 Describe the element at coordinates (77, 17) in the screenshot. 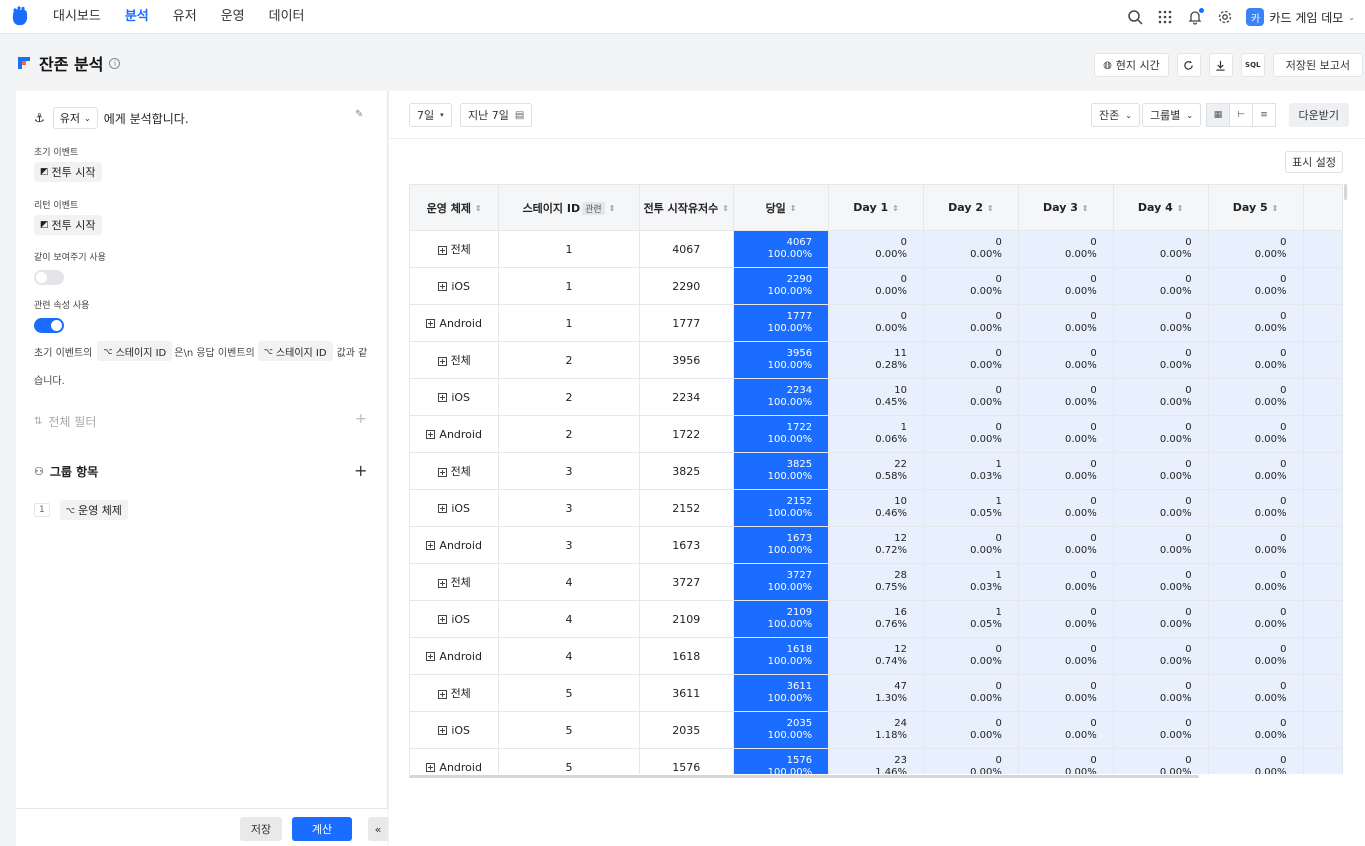

I see `nav-item-0: 대시보드` at that location.